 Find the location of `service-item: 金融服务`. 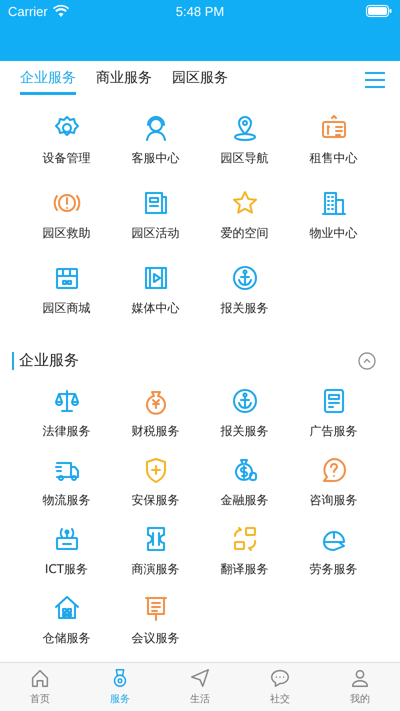

service-item: 金融服务 is located at coordinates (244, 489).